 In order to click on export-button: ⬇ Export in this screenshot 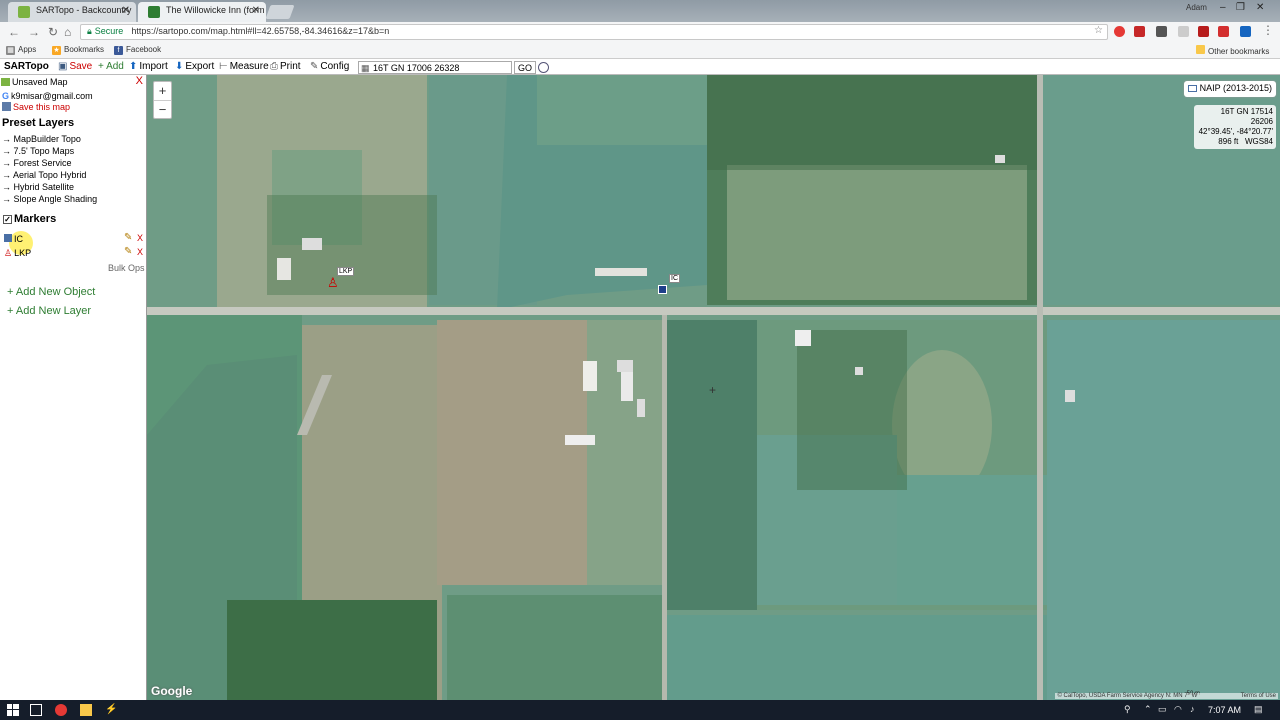, I will do `click(194, 66)`.